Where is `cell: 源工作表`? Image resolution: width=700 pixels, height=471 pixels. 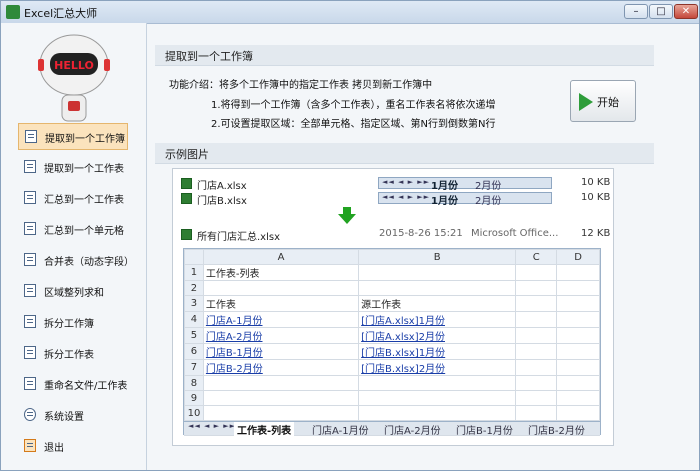
cell: 源工作表 is located at coordinates (437, 303).